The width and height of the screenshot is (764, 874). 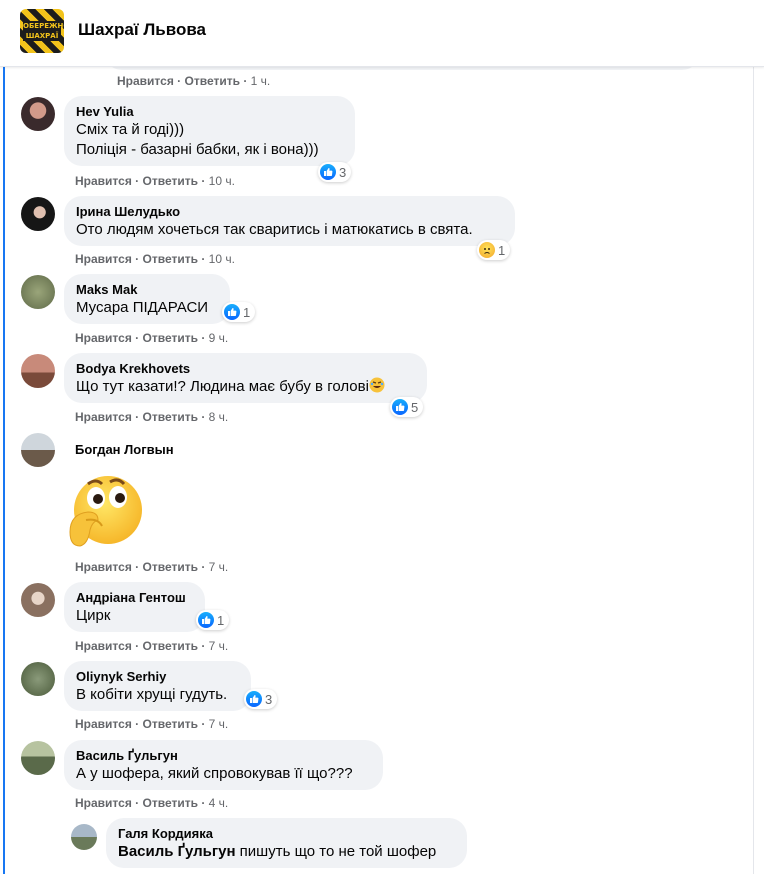 What do you see at coordinates (134, 607) in the screenshot?
I see `comment-bubble: Андріана Гентош Цирк` at bounding box center [134, 607].